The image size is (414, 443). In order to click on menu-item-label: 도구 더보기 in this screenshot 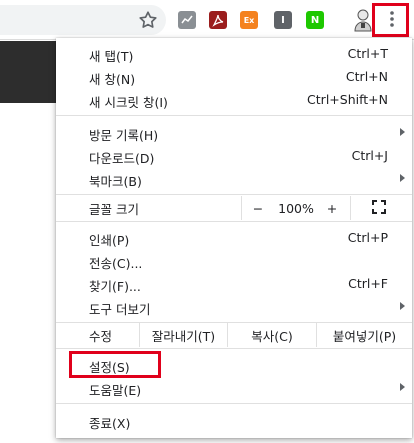, I will do `click(120, 309)`.